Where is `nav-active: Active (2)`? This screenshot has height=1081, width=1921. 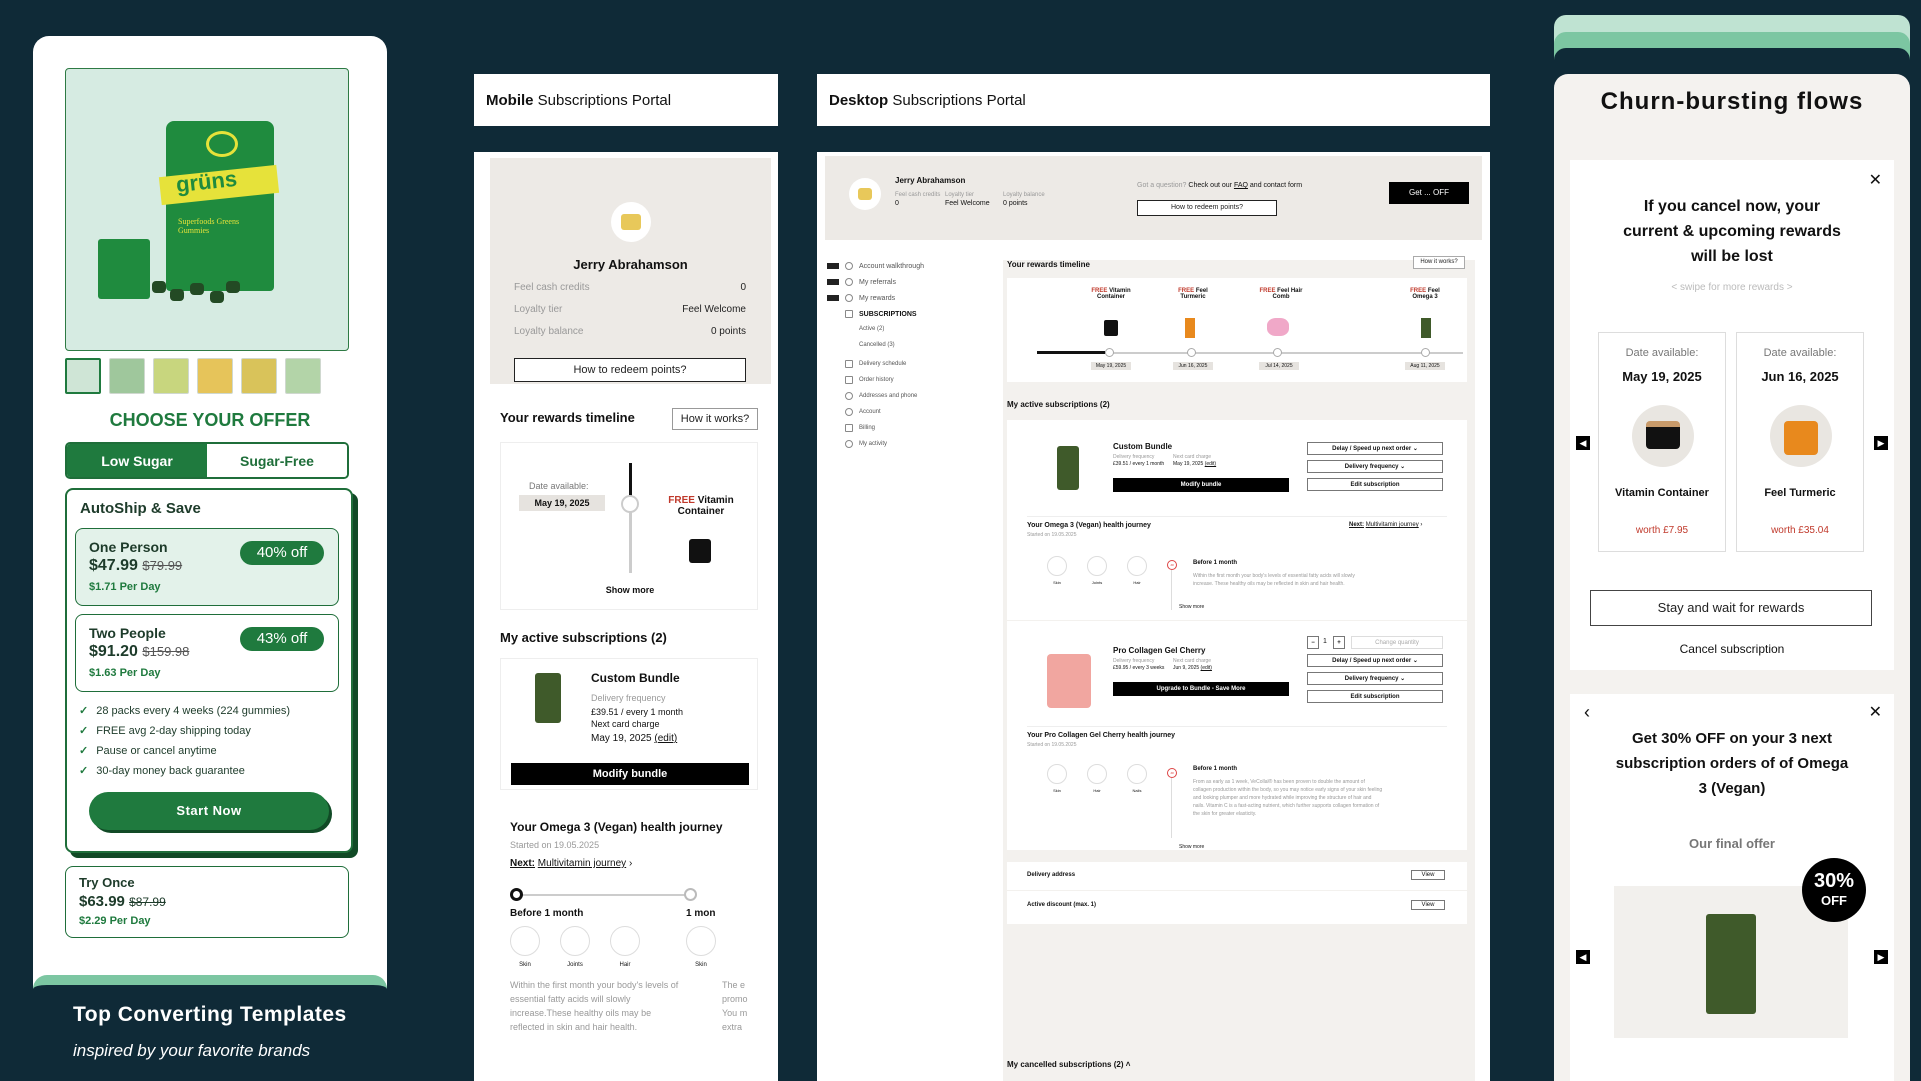 nav-active: Active (2) is located at coordinates (871, 329).